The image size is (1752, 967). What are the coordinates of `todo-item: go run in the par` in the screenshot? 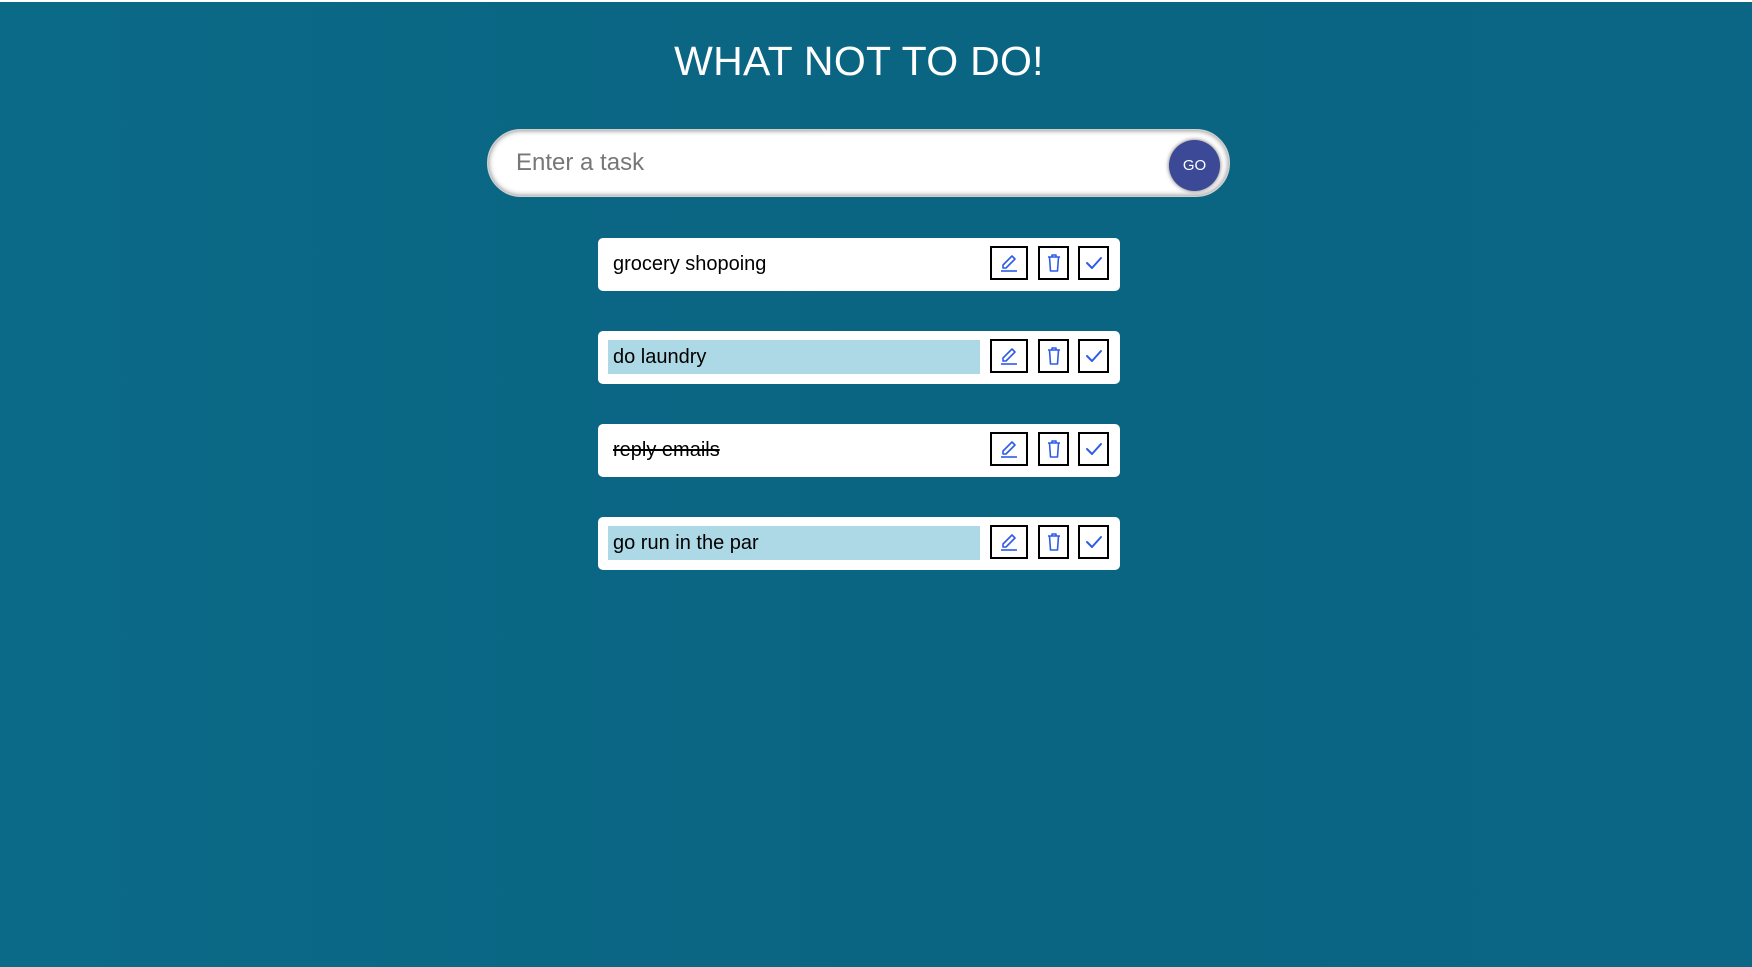 It's located at (859, 543).